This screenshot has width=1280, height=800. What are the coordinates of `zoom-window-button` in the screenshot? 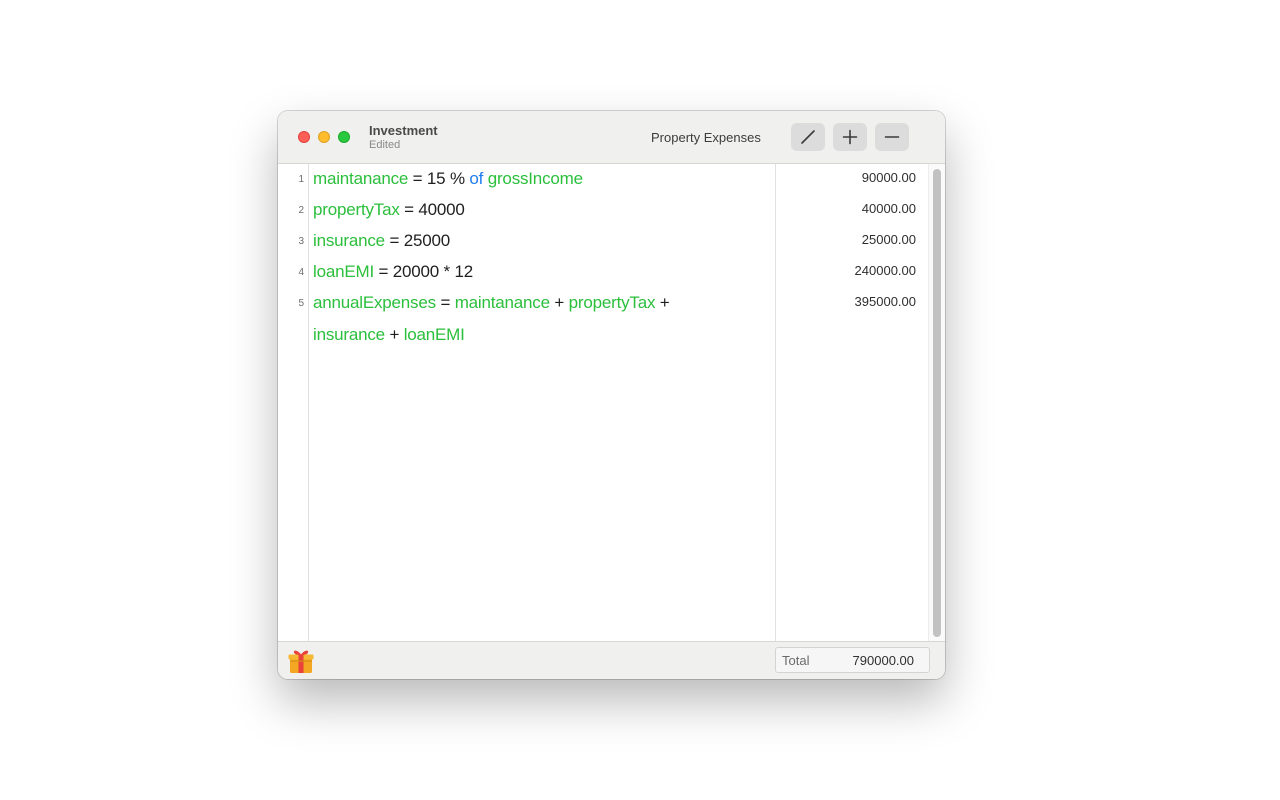 It's located at (344, 137).